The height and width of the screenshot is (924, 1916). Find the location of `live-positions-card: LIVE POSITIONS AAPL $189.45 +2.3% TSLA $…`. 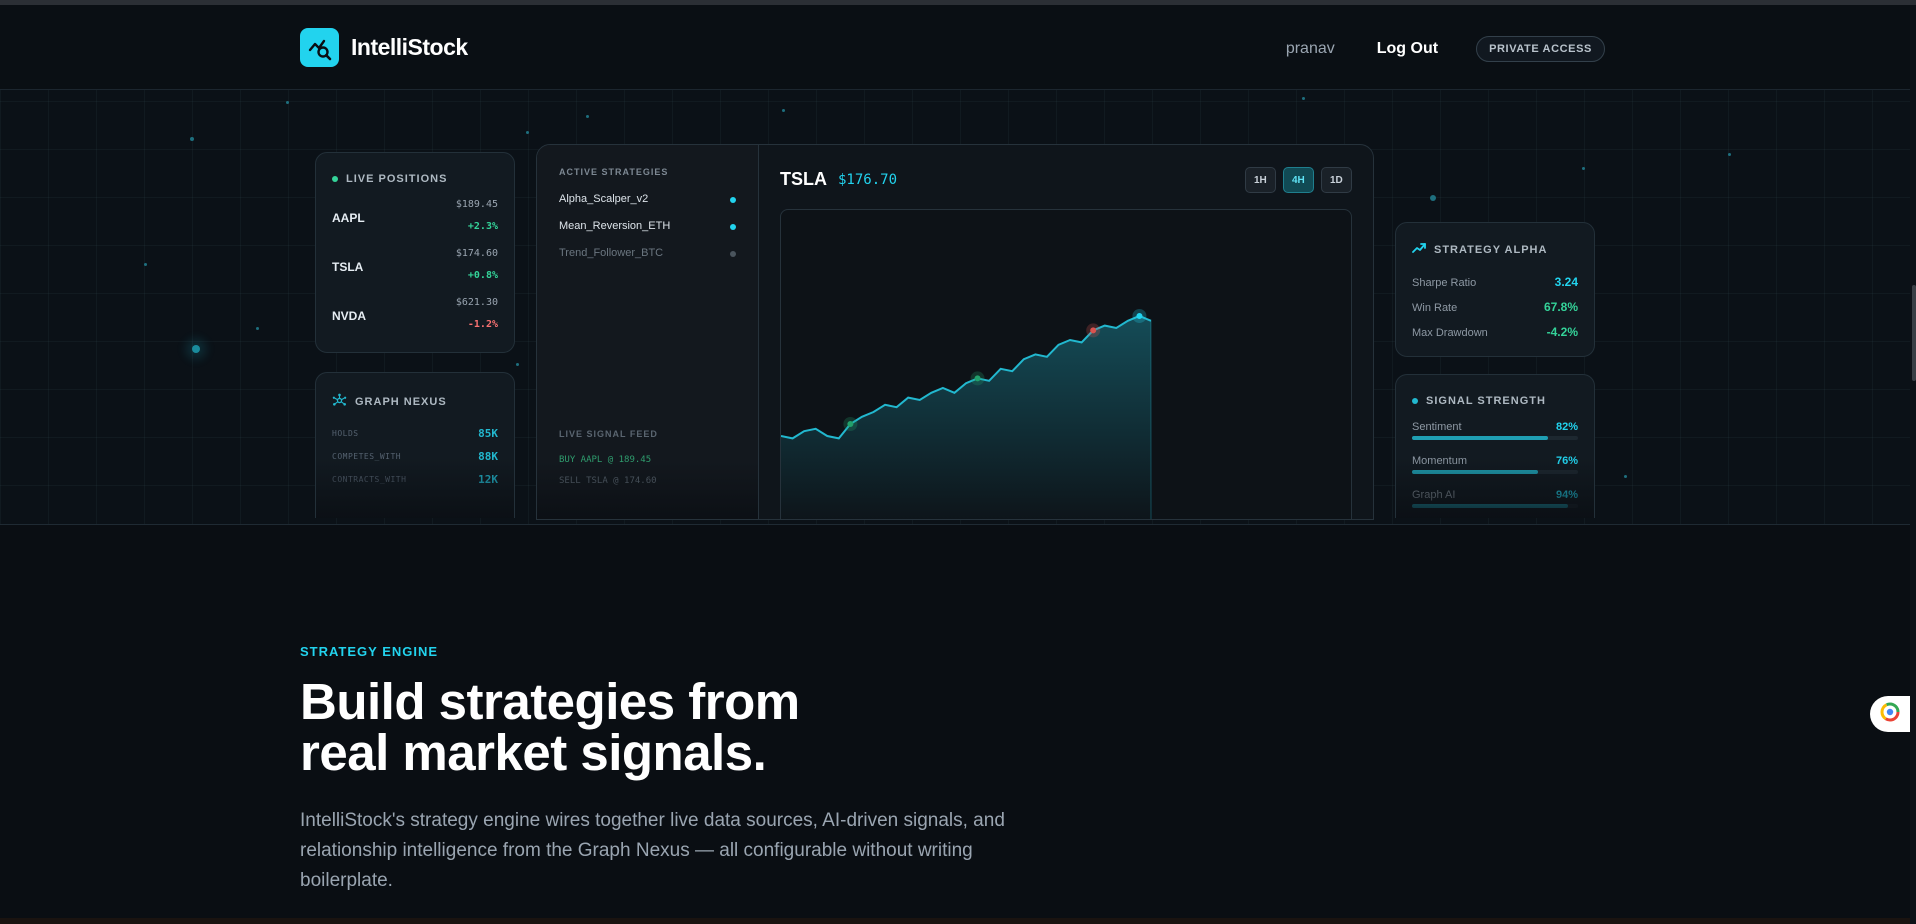

live-positions-card: LIVE POSITIONS AAPL $189.45 +2.3% TSLA $… is located at coordinates (415, 252).